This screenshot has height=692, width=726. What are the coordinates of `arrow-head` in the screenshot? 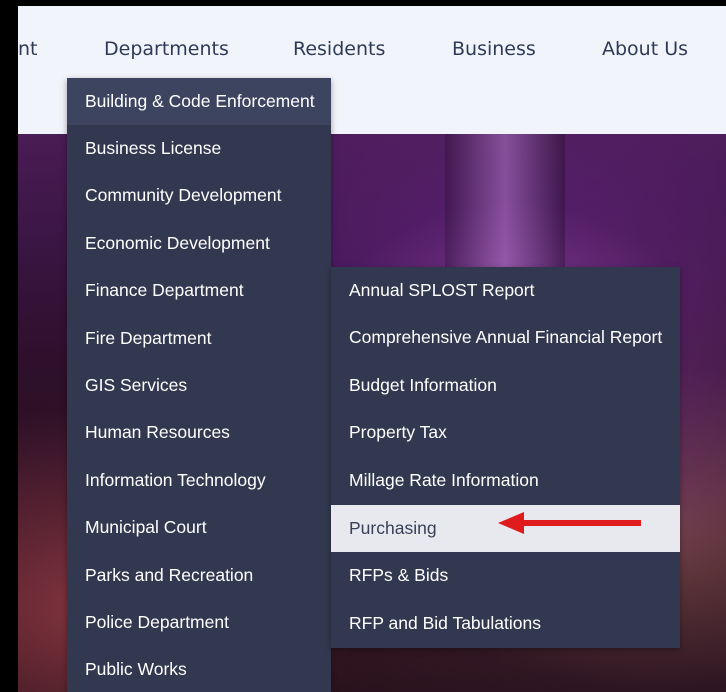 It's located at (511, 523).